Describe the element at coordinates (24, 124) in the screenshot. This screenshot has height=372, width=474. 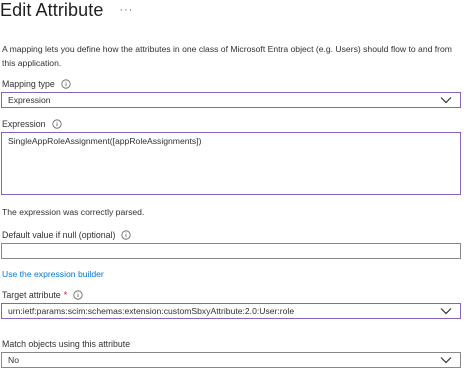
I see `expression-label: Expression` at that location.